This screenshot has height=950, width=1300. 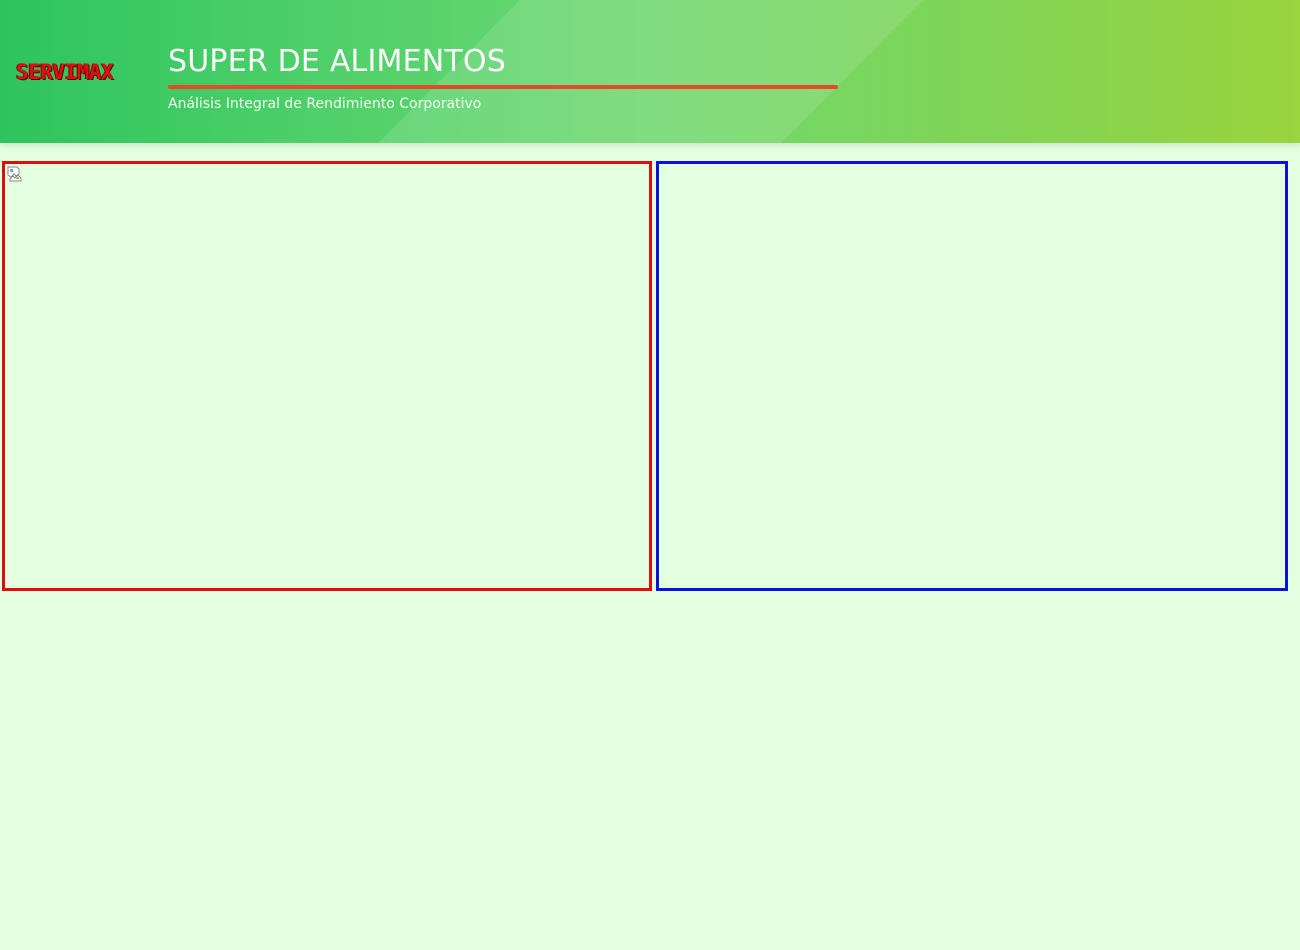 I want to click on servimax-logo: SERVIMAX, so click(x=65, y=72).